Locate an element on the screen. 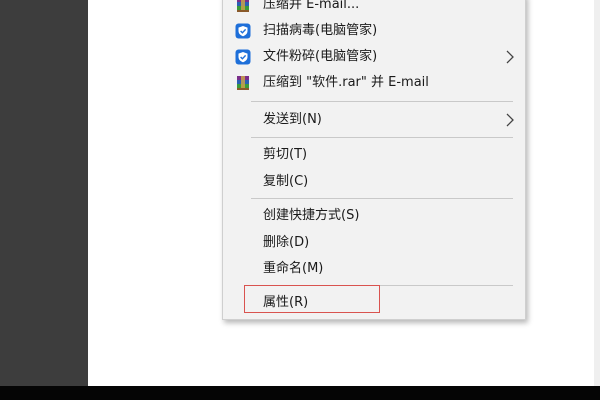 The width and height of the screenshot is (600, 400). menu-item-label: 创建快捷方式(S) is located at coordinates (311, 215).